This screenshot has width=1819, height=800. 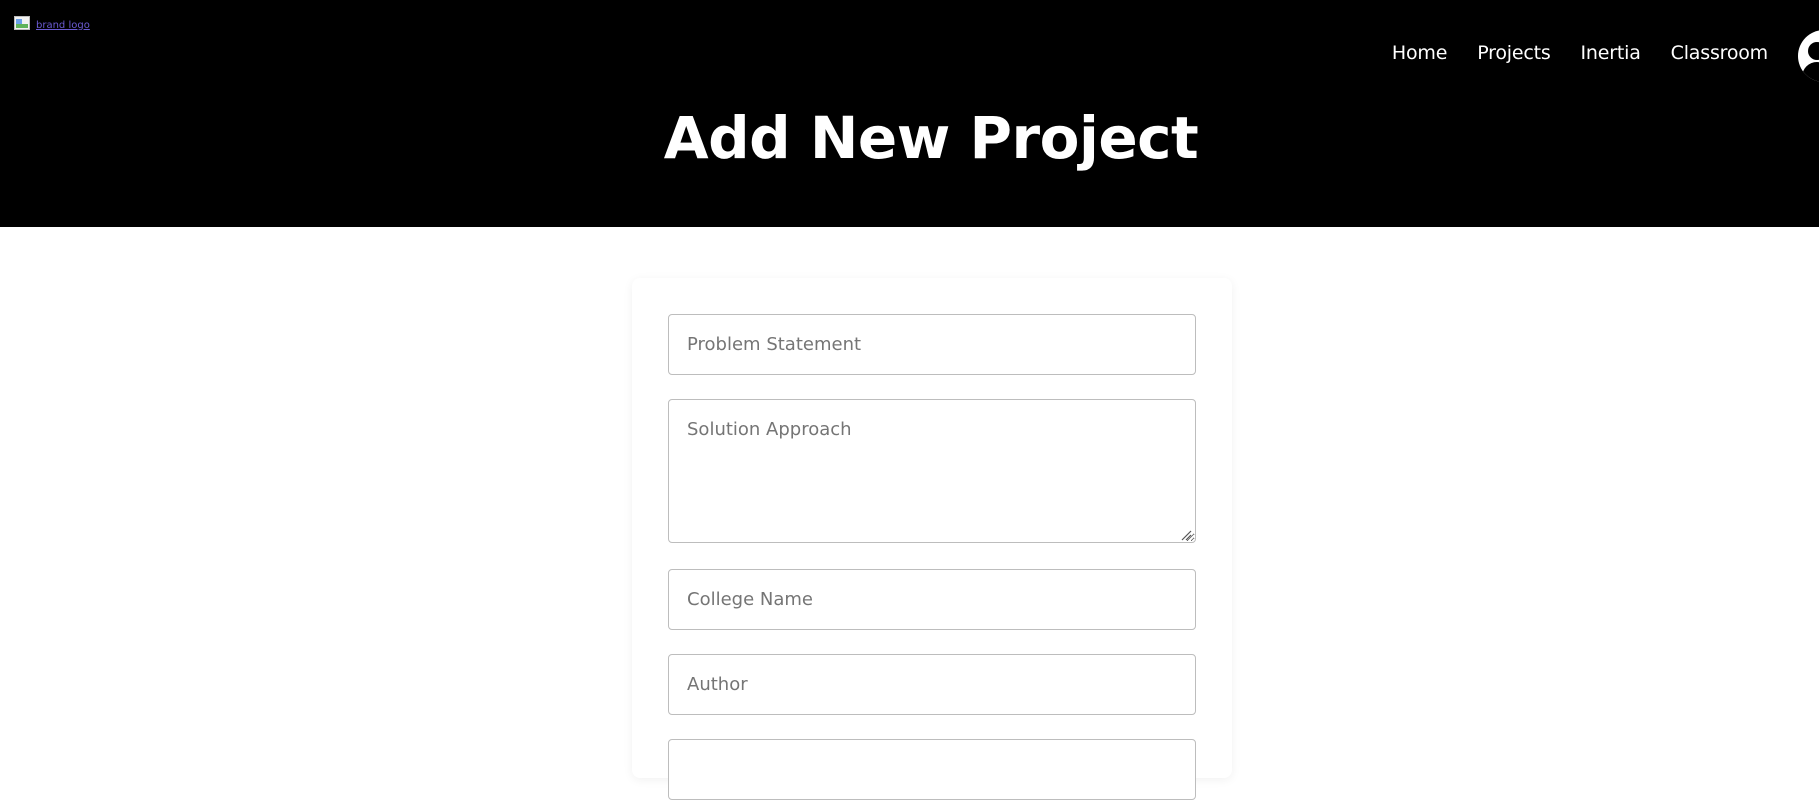 I want to click on nav-inertia: Inertia, so click(x=1611, y=53).